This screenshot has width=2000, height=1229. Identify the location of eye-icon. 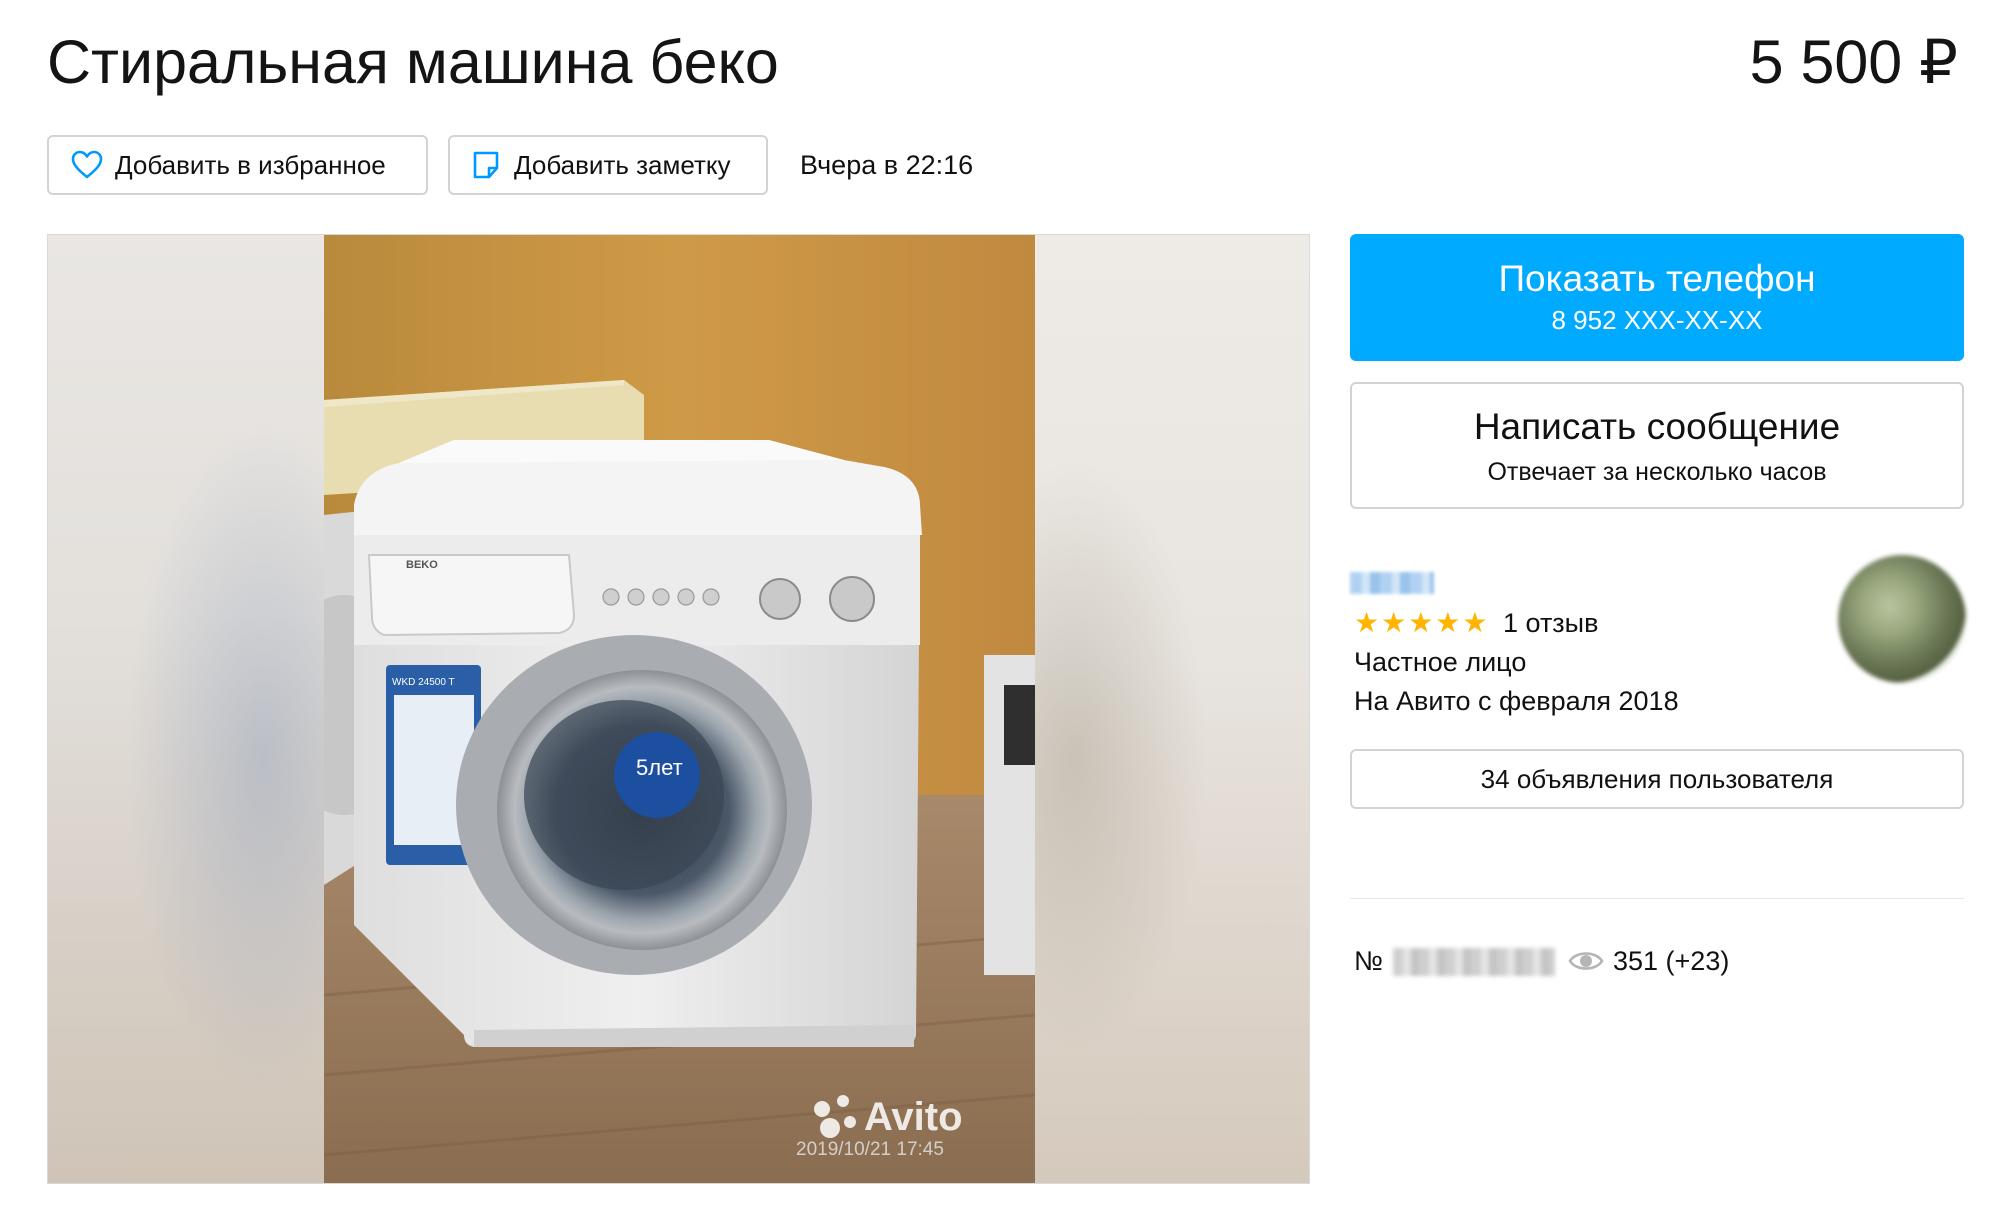
(1586, 961).